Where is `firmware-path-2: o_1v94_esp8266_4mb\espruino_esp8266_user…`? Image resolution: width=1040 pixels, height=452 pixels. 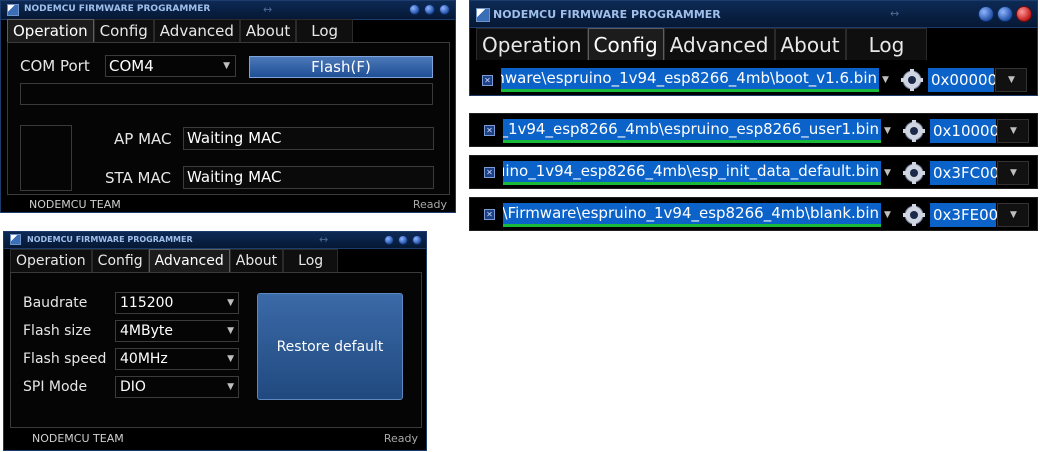
firmware-path-2: o_1v94_esp8266_4mb\espruino_esp8266_user… is located at coordinates (691, 129).